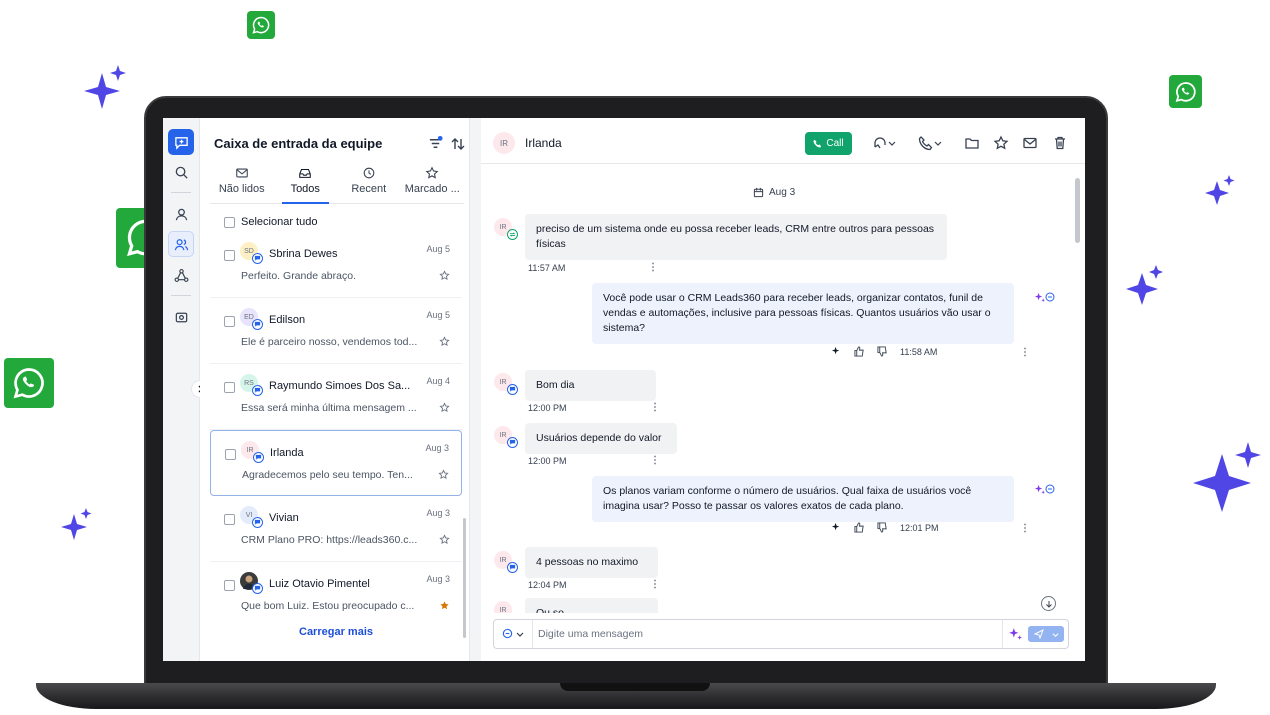  I want to click on ai-agent-button, so click(181, 317).